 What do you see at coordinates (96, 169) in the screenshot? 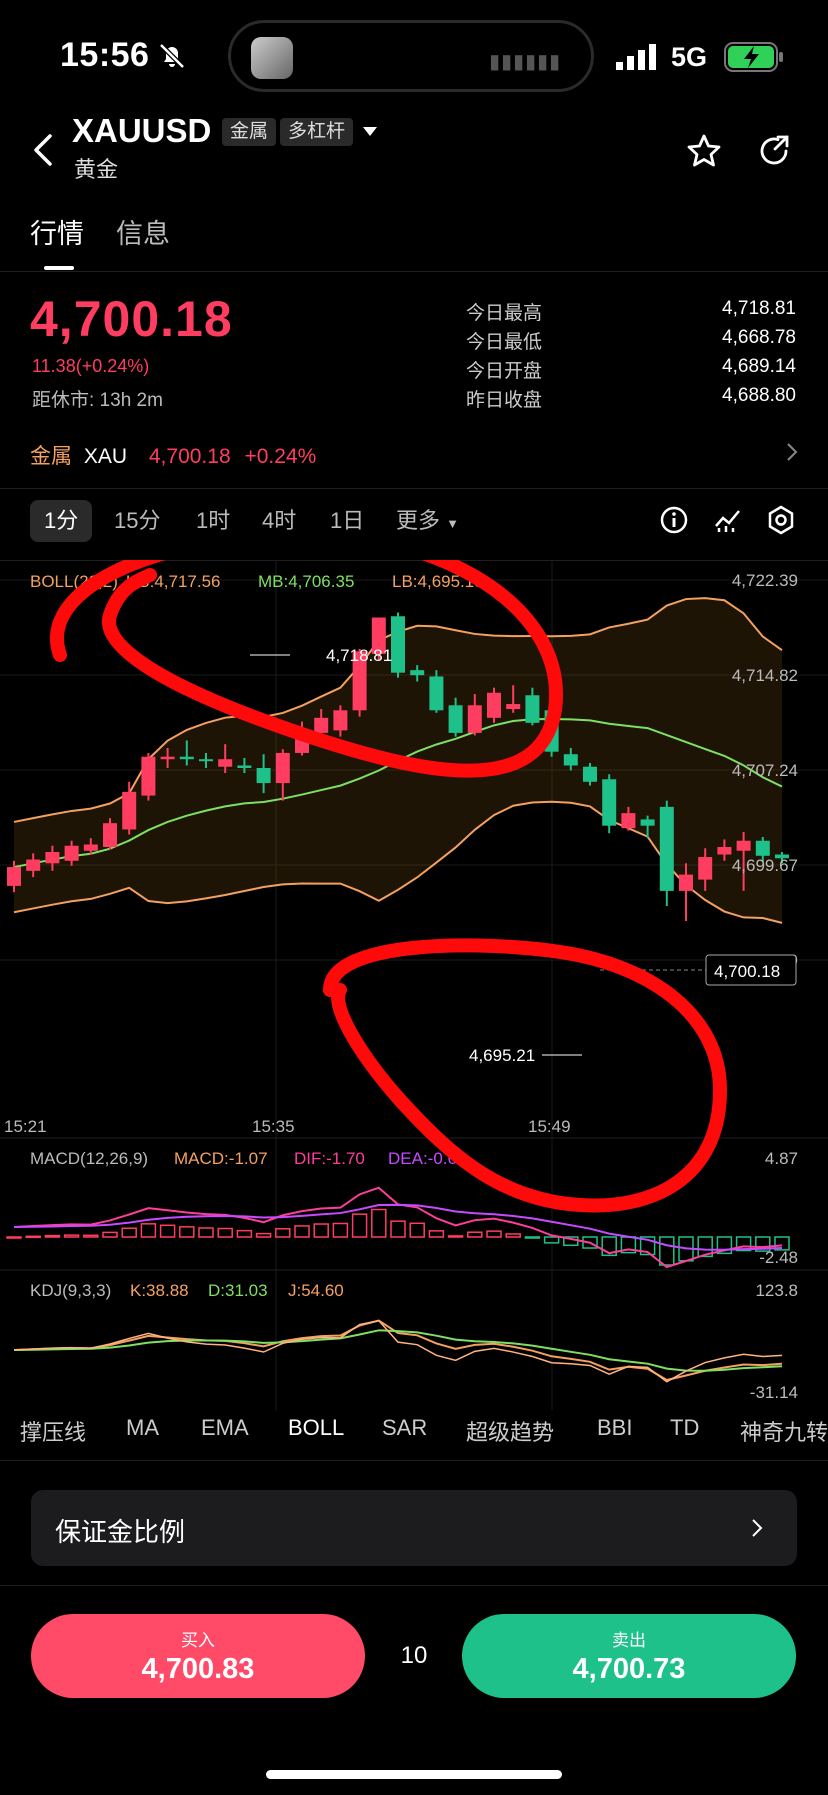
I see `symbol-name: 黄金` at bounding box center [96, 169].